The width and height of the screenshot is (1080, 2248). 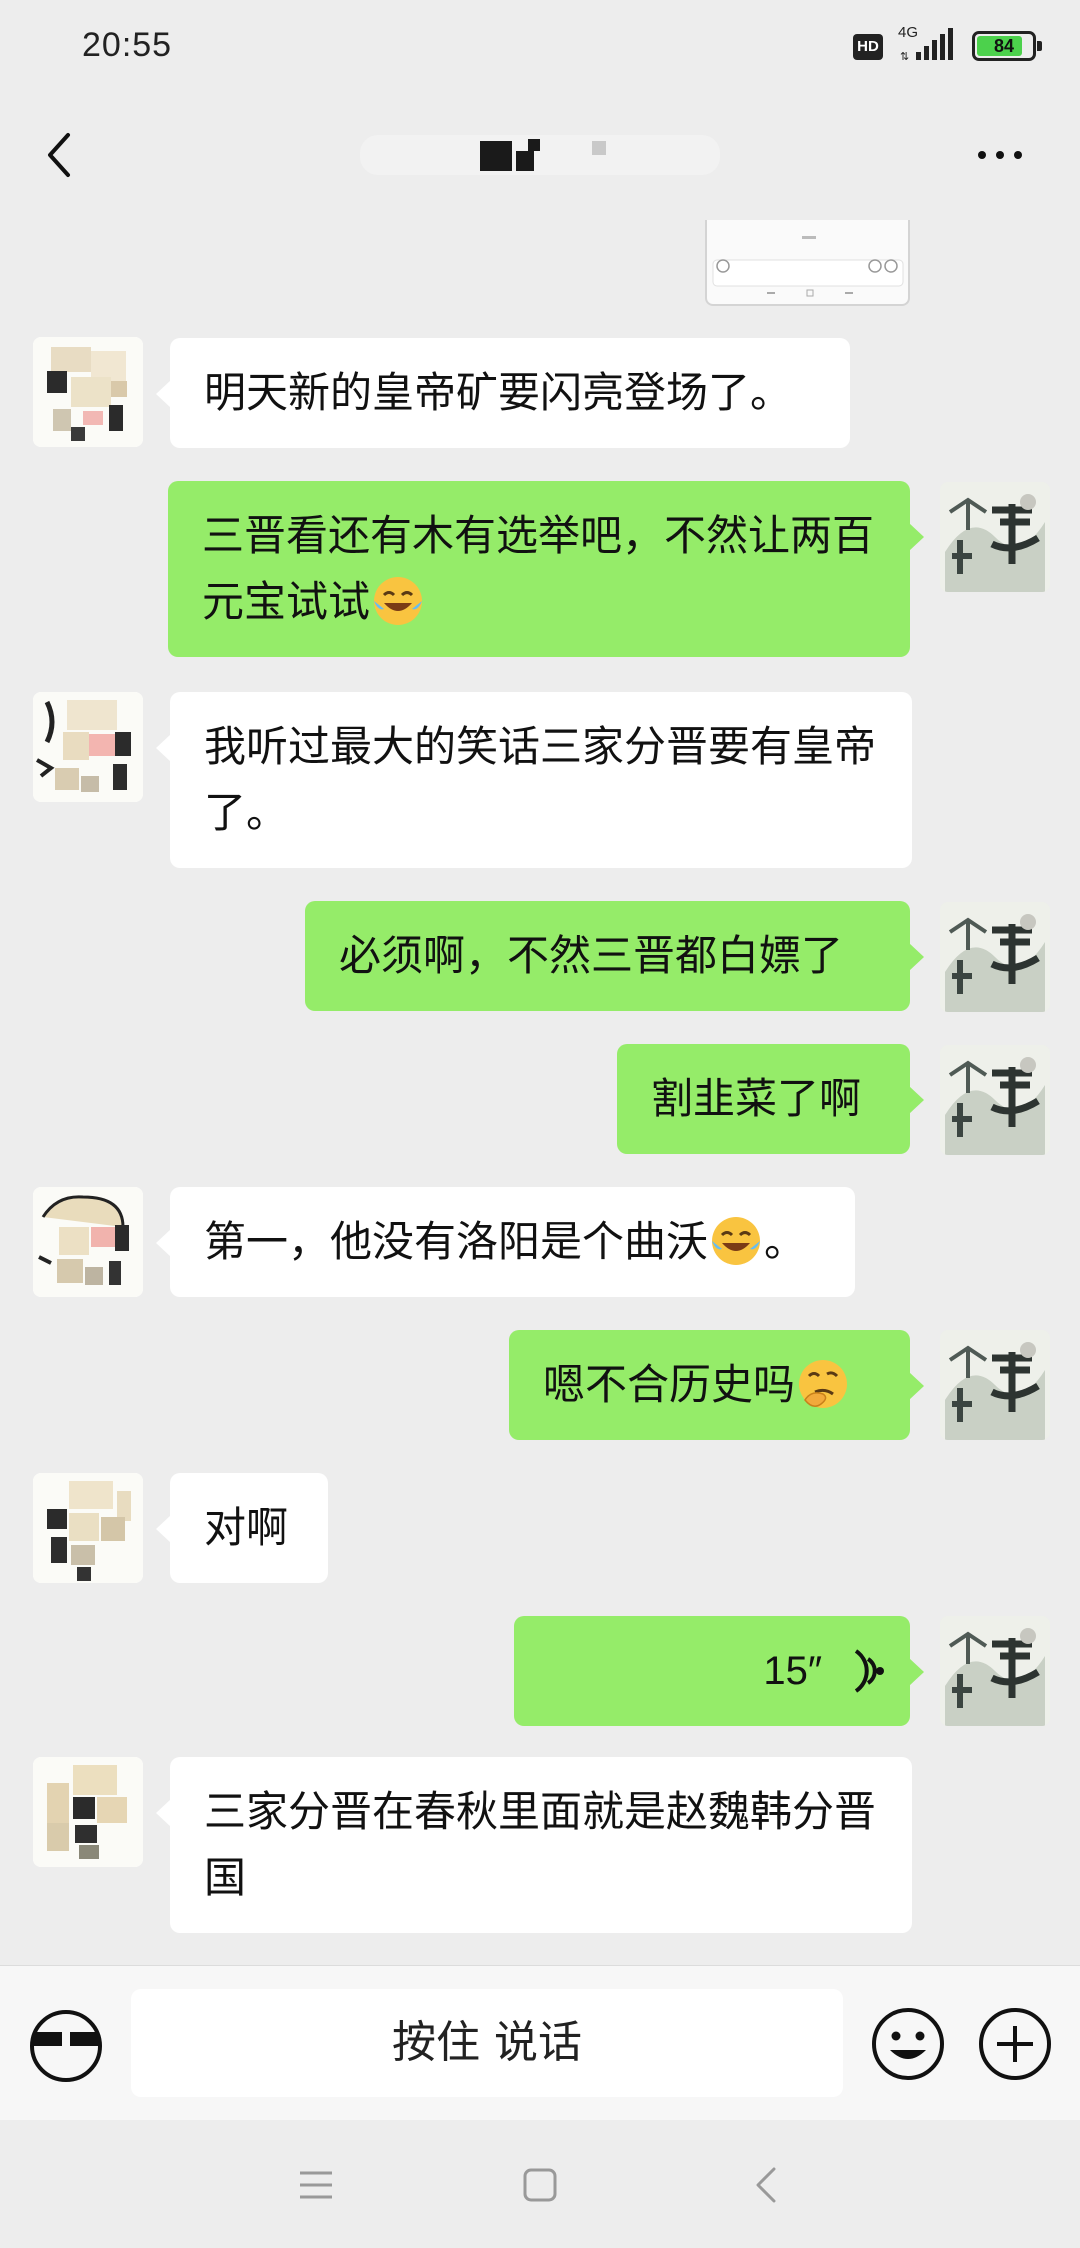 What do you see at coordinates (785, 1241) in the screenshot?
I see `message-suffix: 。` at bounding box center [785, 1241].